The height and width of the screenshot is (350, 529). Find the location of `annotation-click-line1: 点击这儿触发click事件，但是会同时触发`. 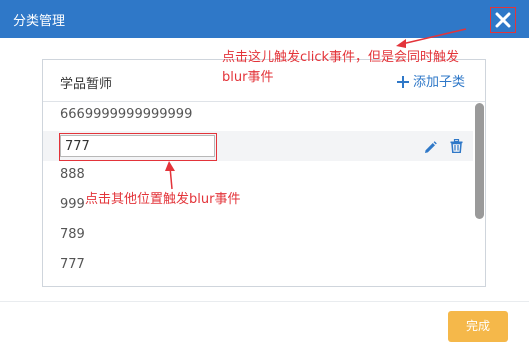

annotation-click-line1: 点击这儿触发click事件，但是会同时触发 is located at coordinates (341, 57).